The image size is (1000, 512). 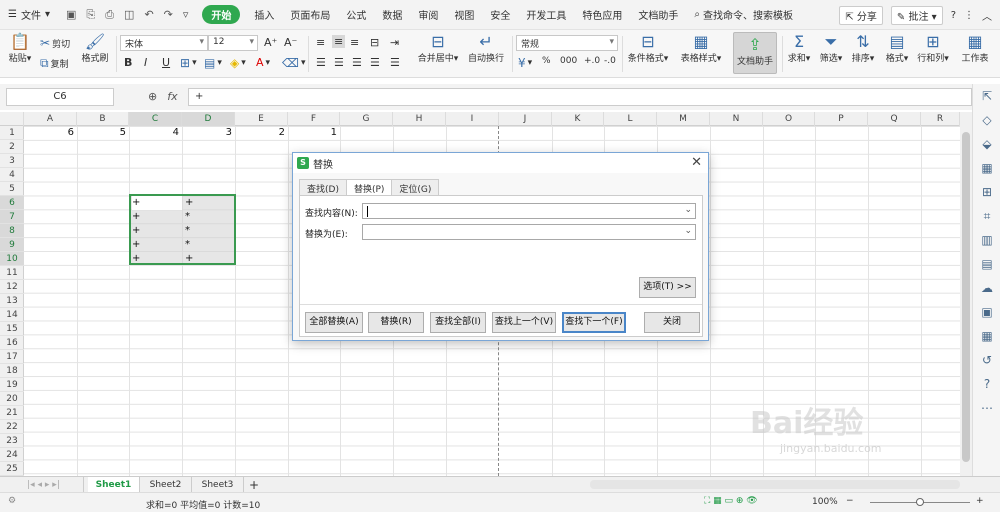 What do you see at coordinates (148, 15) in the screenshot?
I see `undo-icon: ↶` at bounding box center [148, 15].